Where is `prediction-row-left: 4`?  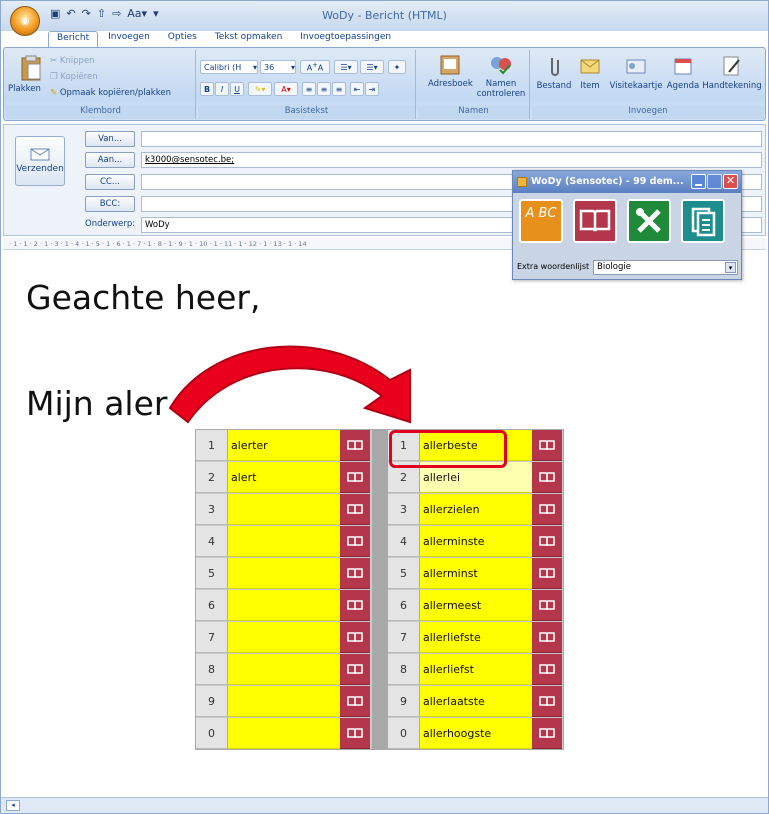
prediction-row-left: 4 is located at coordinates (283, 541).